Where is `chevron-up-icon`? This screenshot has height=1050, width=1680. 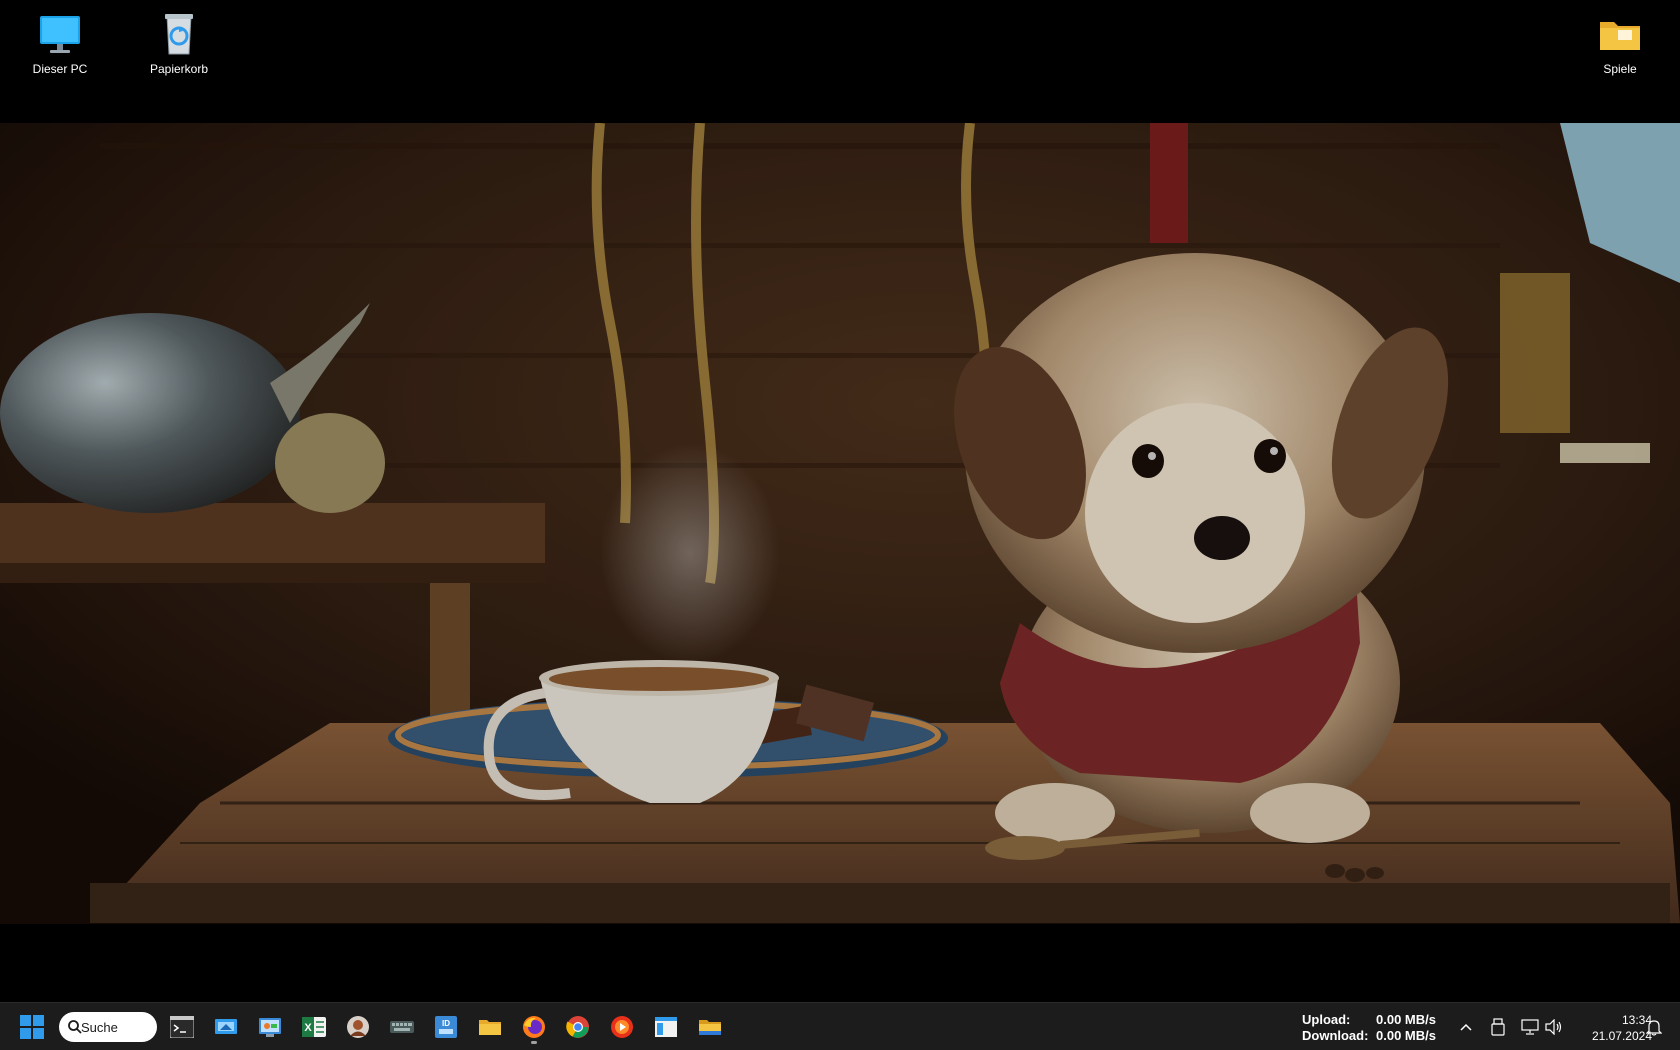
chevron-up-icon is located at coordinates (1466, 1027).